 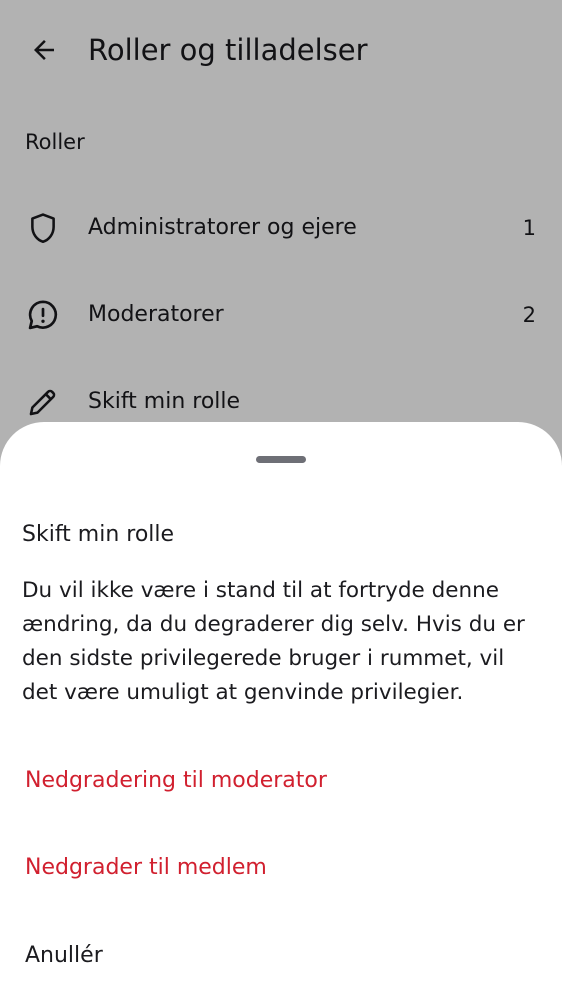 What do you see at coordinates (281, 459) in the screenshot?
I see `drag-handle` at bounding box center [281, 459].